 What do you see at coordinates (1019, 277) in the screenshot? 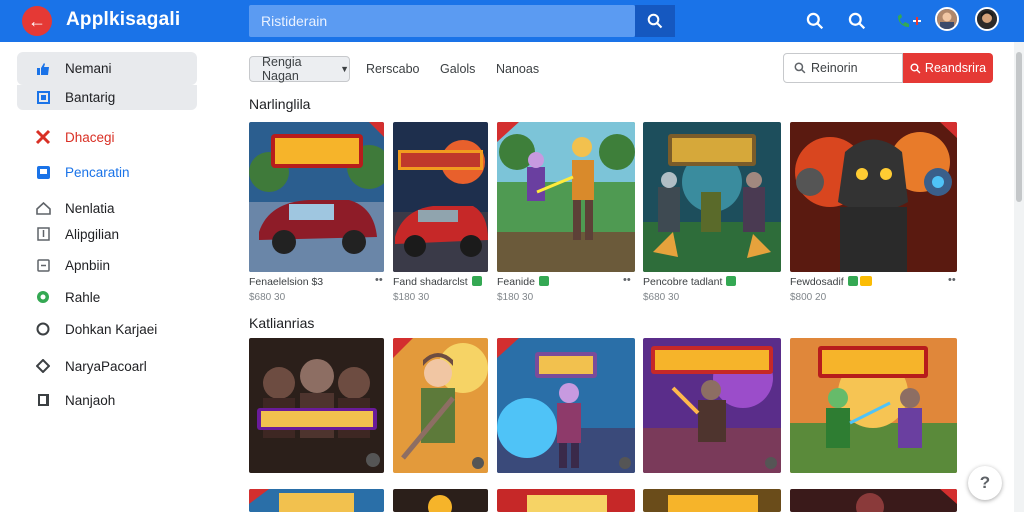
I see `page-scrollbar` at bounding box center [1019, 277].